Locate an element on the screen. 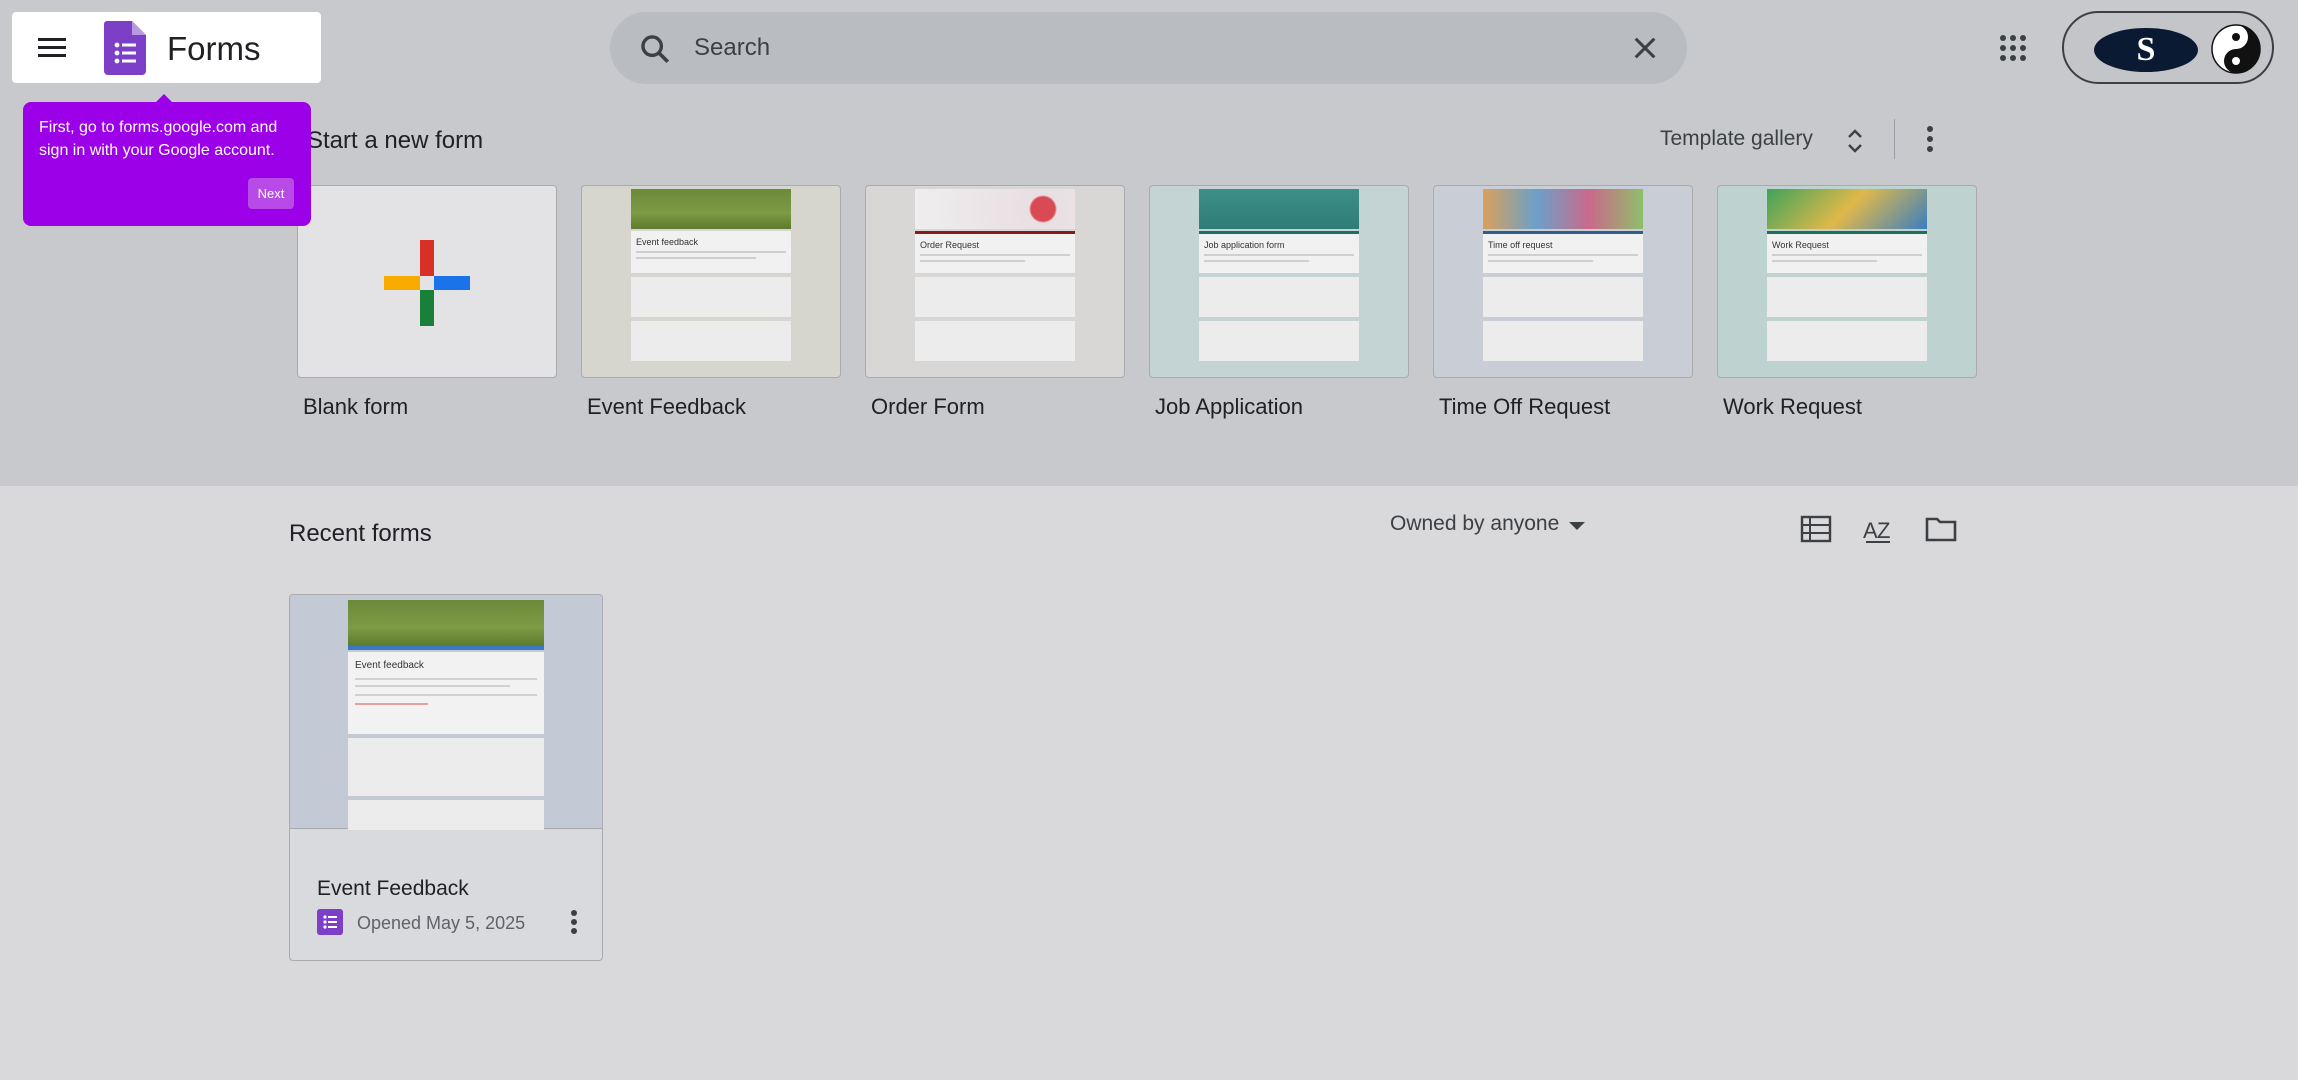  recent-form-name: Event Feedback is located at coordinates (393, 888).